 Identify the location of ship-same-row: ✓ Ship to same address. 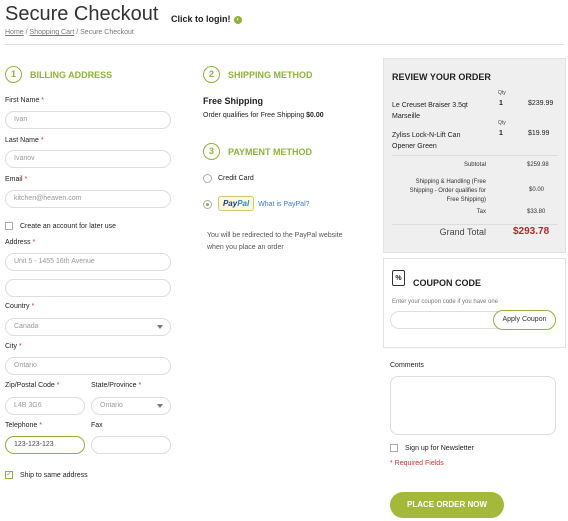
(46, 475).